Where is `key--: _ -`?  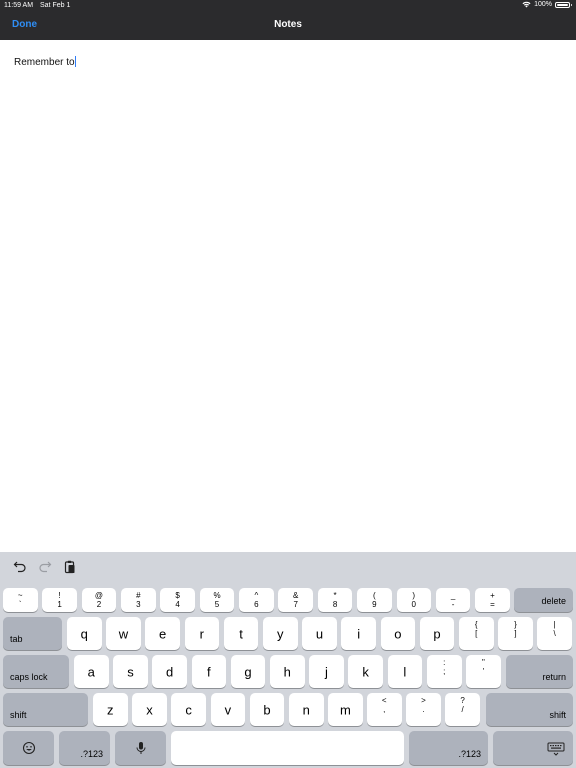 key--: _ - is located at coordinates (453, 600).